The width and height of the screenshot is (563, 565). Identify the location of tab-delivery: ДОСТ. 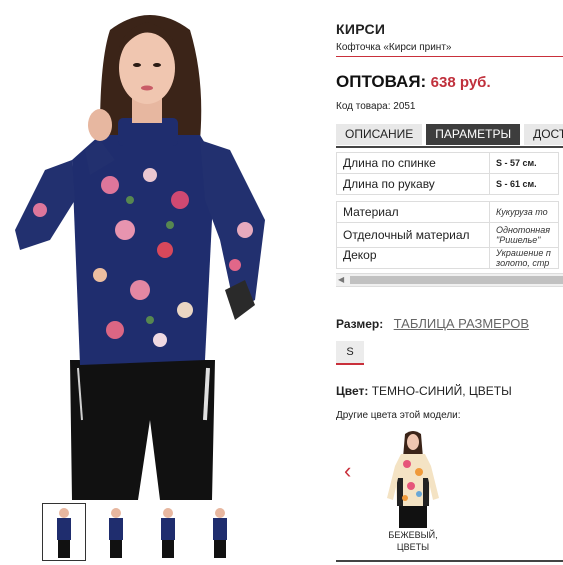
(543, 134).